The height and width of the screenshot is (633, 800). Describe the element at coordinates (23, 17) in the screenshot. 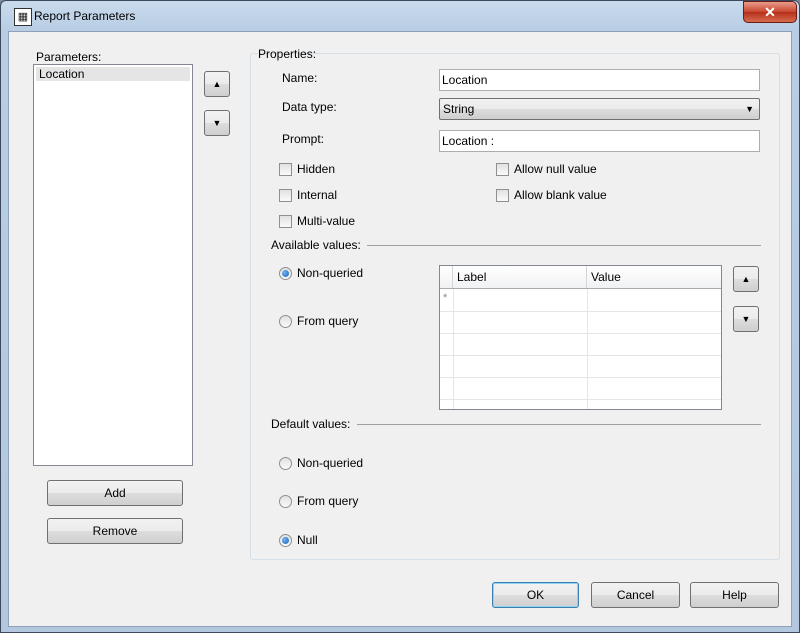

I see `app-icon: ▦` at that location.